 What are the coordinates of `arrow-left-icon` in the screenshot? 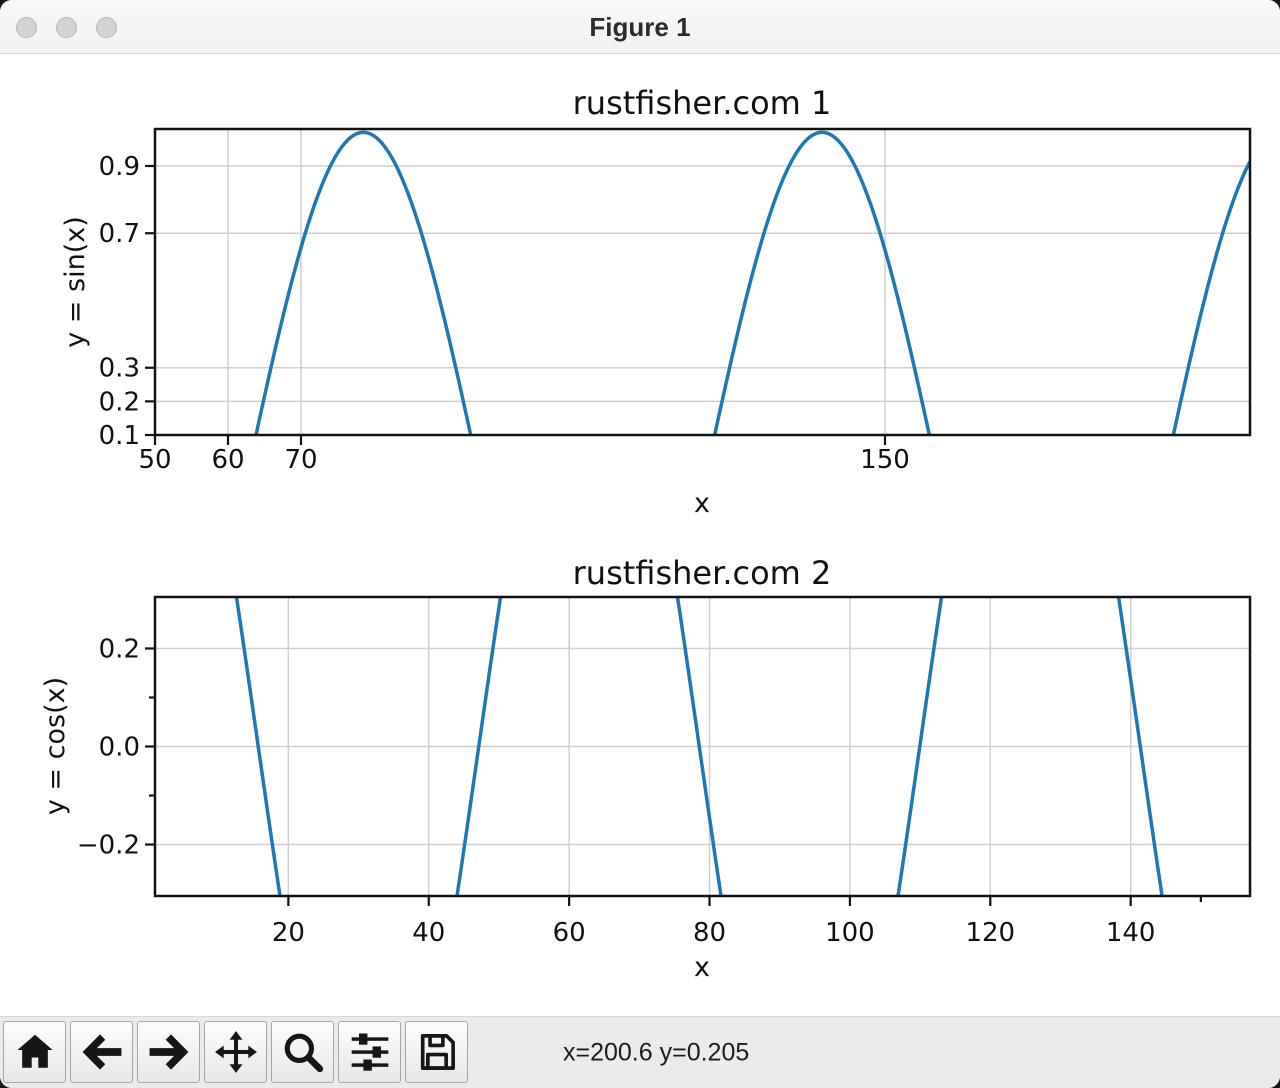 It's located at (101, 1052).